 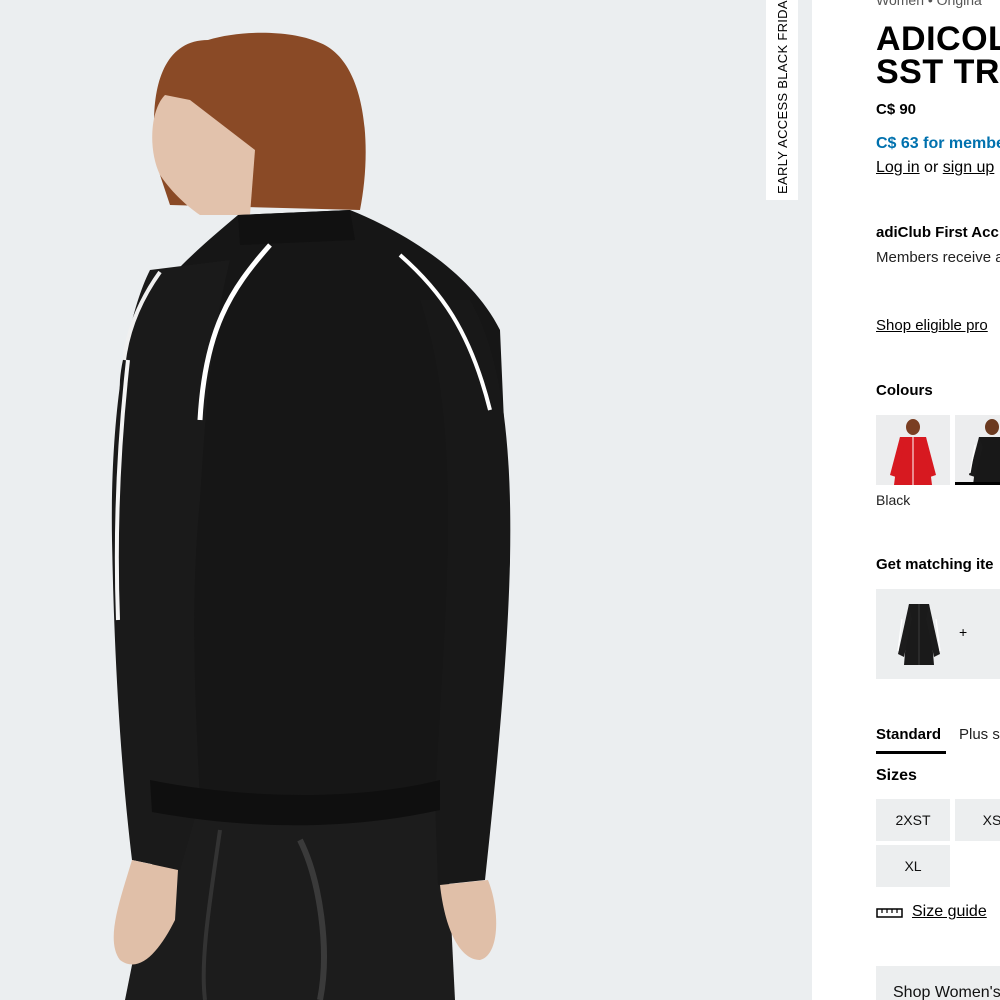 What do you see at coordinates (898, 167) in the screenshot?
I see `login-link: Log in` at bounding box center [898, 167].